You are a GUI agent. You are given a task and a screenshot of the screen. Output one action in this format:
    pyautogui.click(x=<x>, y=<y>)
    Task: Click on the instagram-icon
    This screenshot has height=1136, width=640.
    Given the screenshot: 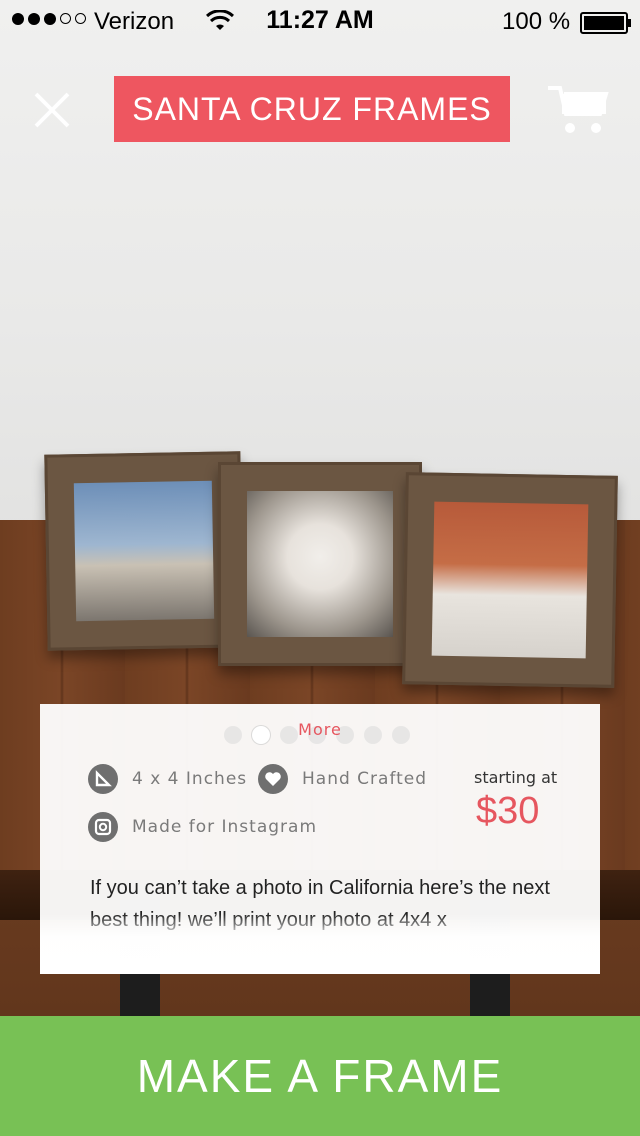 What is the action you would take?
    pyautogui.click(x=103, y=827)
    